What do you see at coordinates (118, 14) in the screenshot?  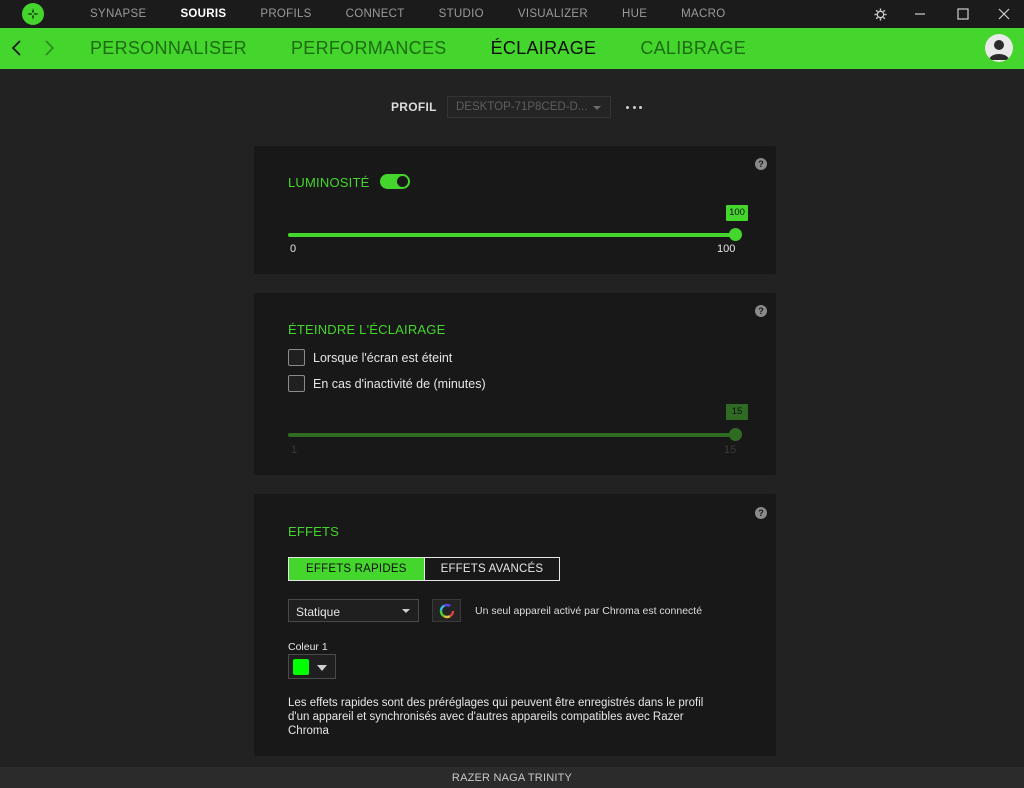 I see `topnav-synapse: SYNAPSE` at bounding box center [118, 14].